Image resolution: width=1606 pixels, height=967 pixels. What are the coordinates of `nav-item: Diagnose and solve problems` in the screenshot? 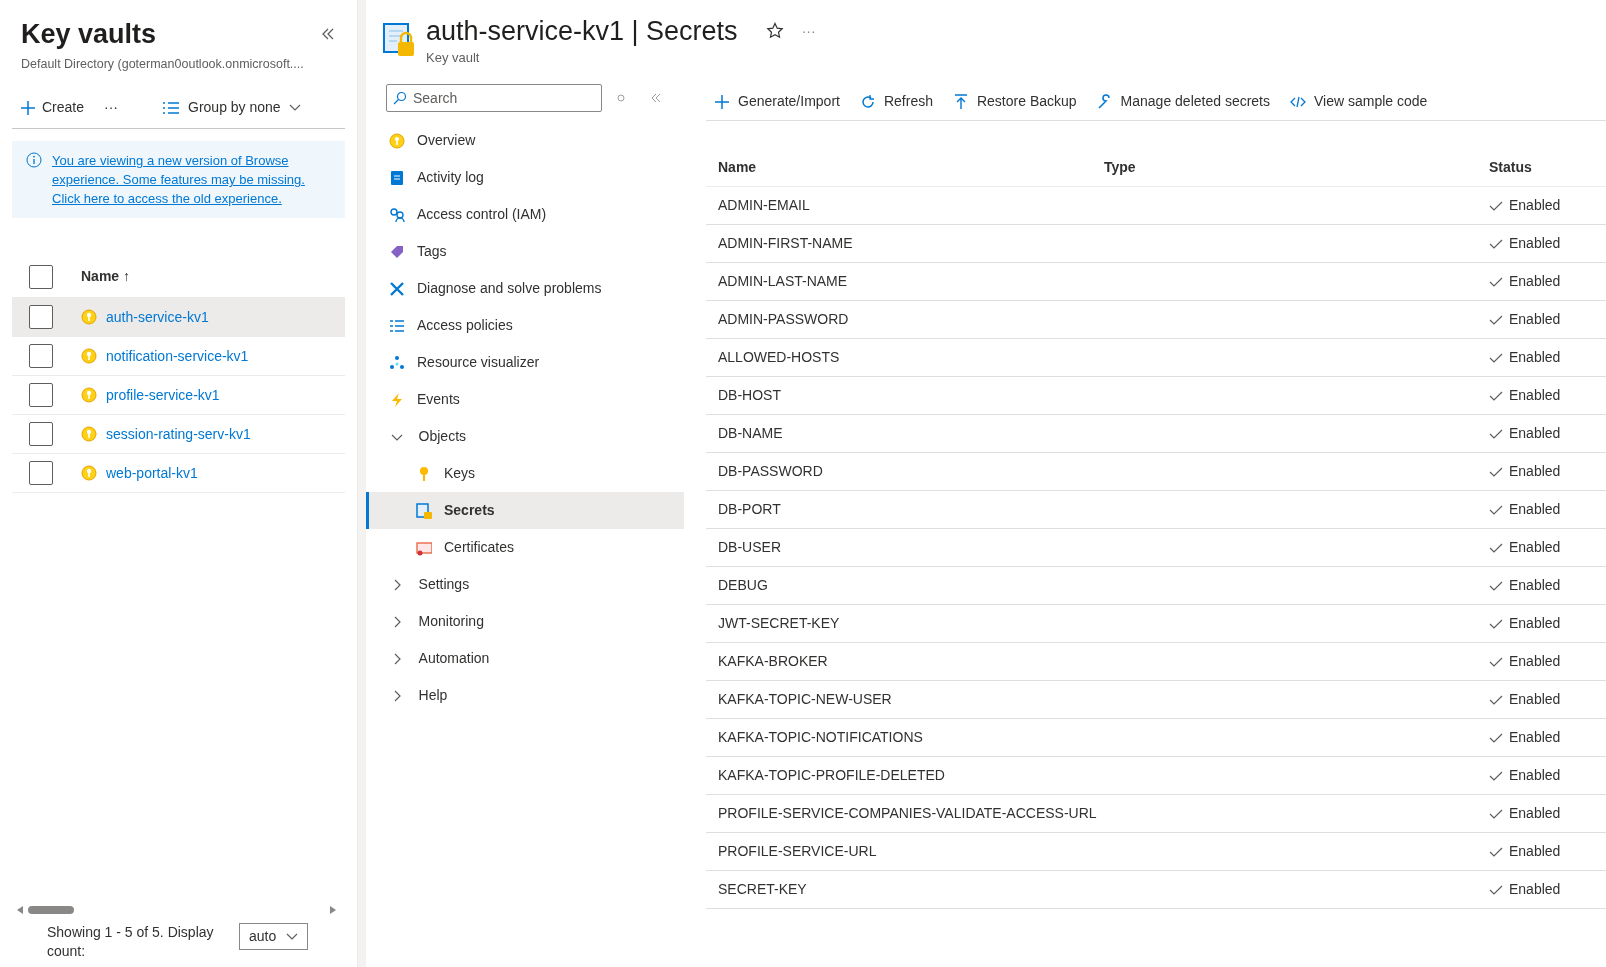 It's located at (525, 288).